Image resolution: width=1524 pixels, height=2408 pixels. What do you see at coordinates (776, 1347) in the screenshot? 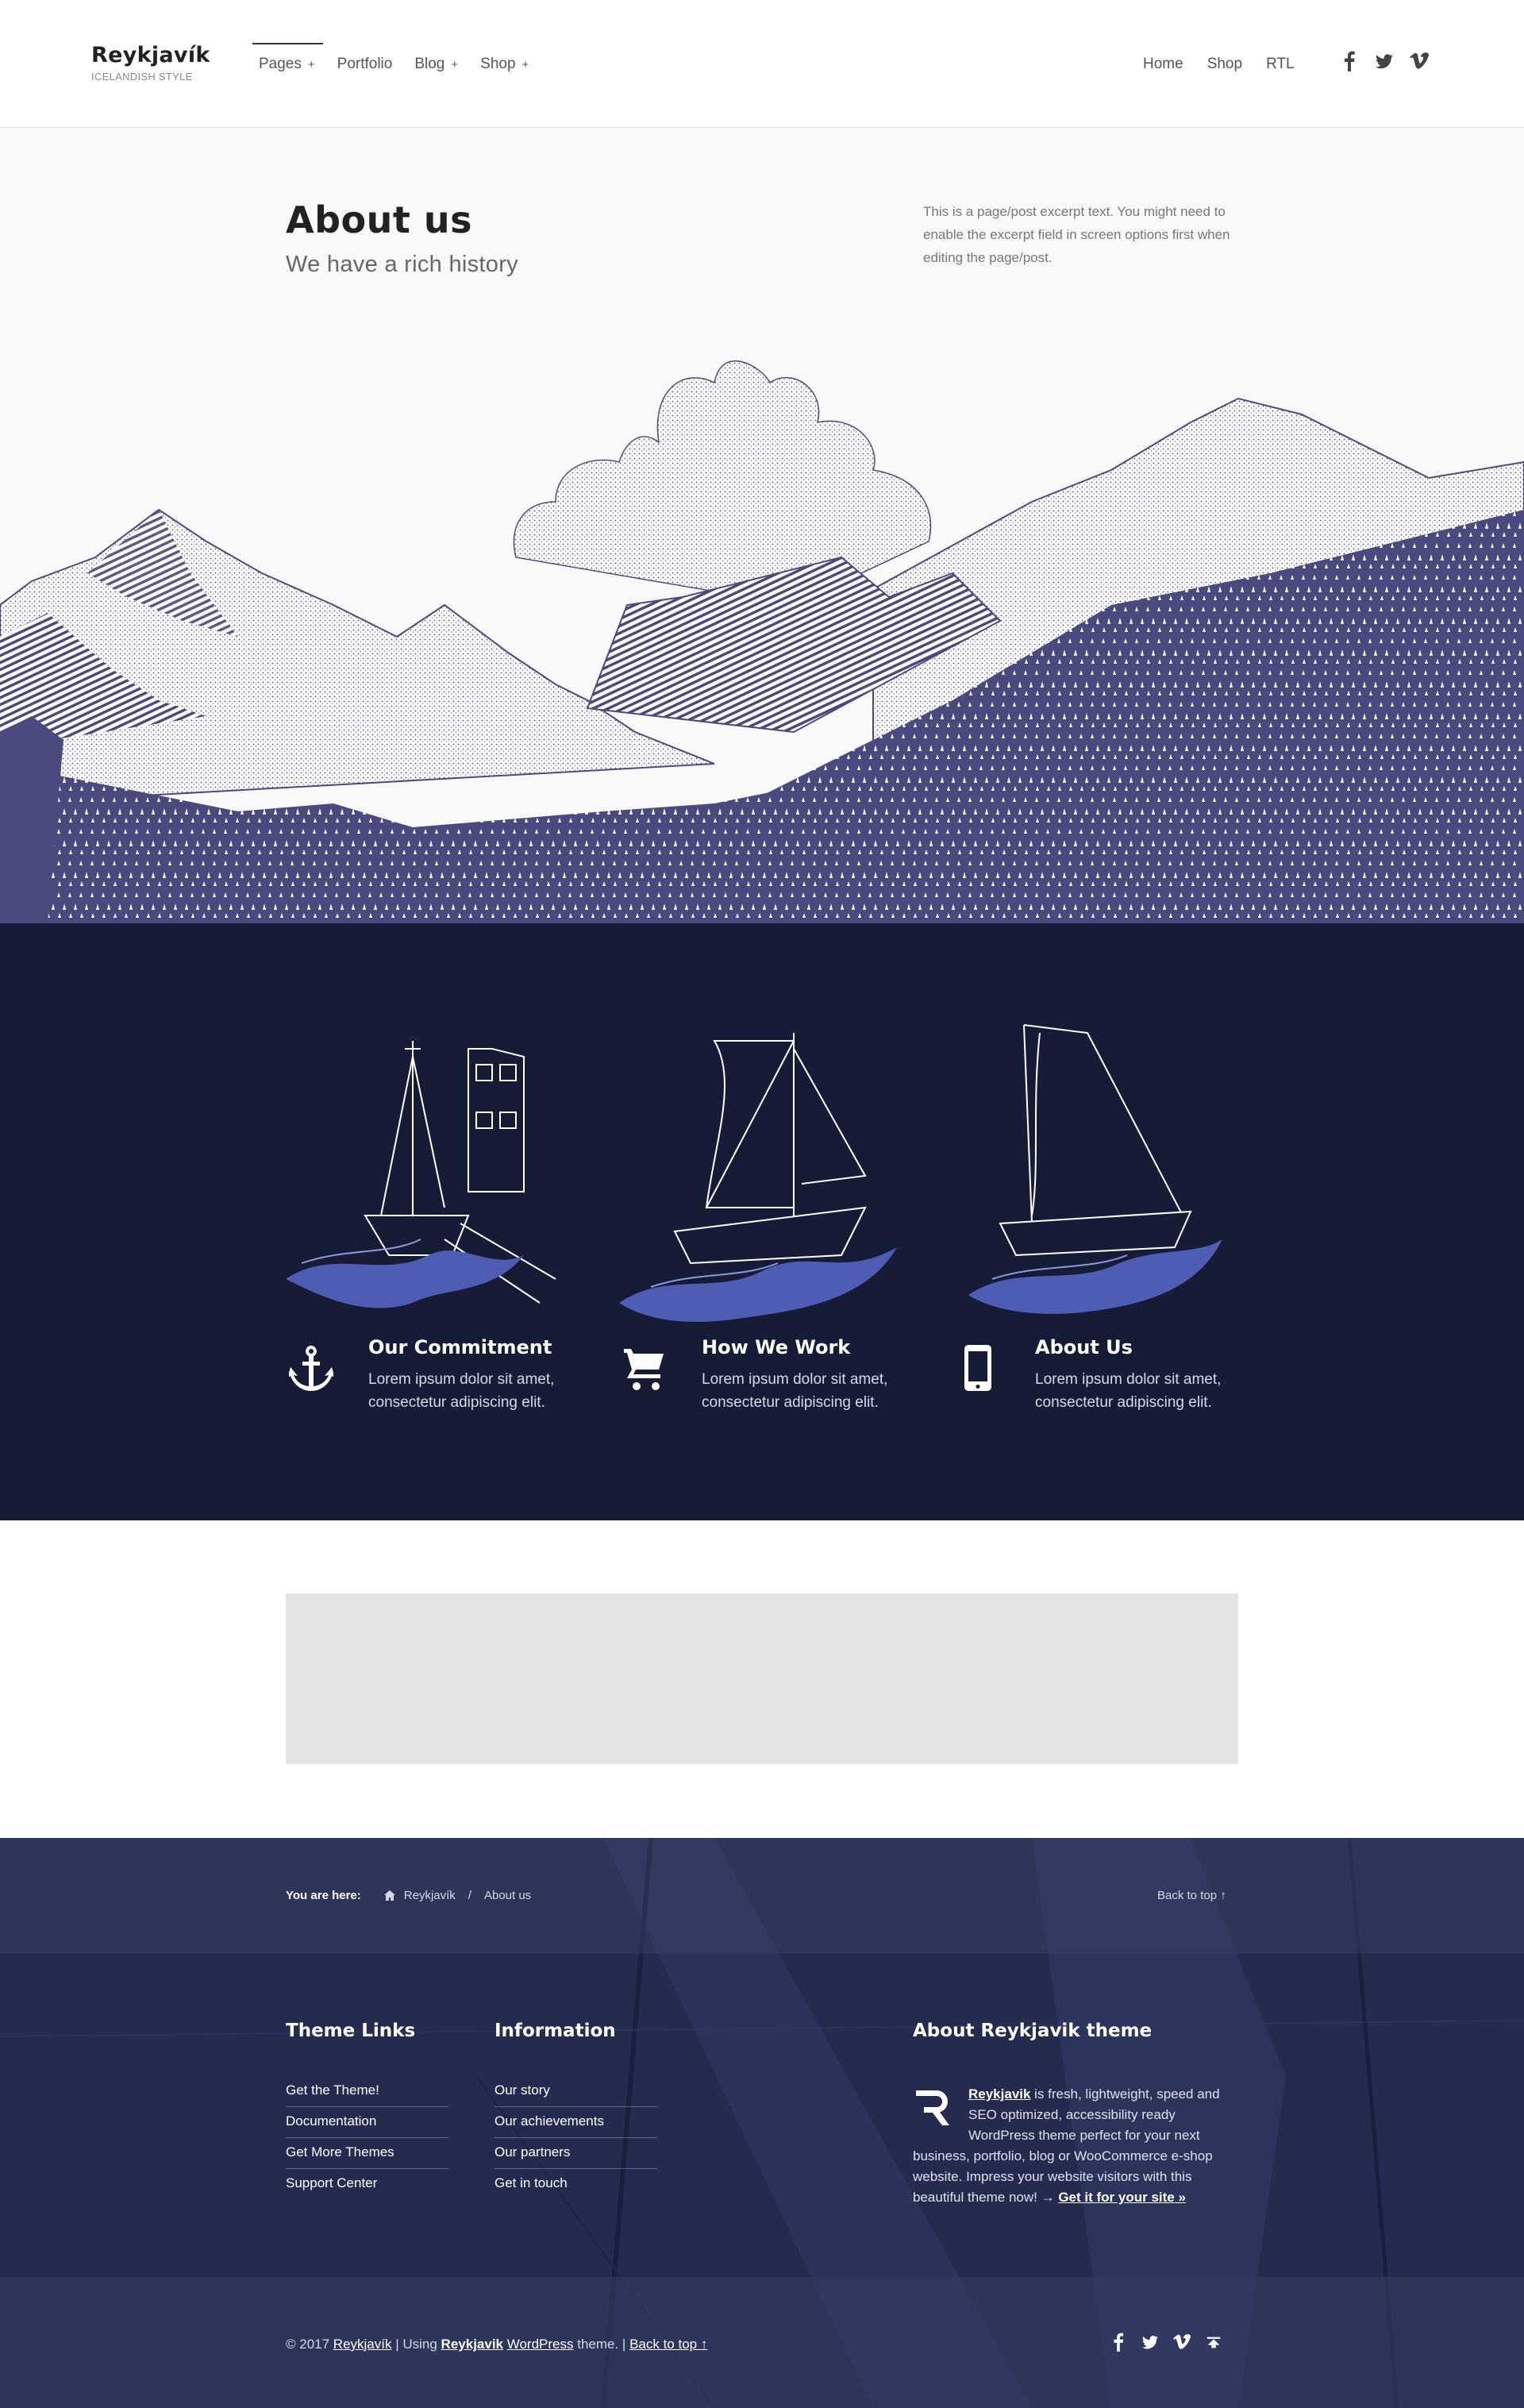
I see `feature-title: How We Work` at bounding box center [776, 1347].